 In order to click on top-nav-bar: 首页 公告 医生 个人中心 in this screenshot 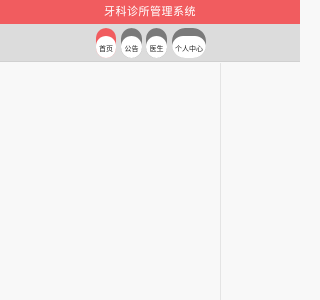, I will do `click(150, 43)`.